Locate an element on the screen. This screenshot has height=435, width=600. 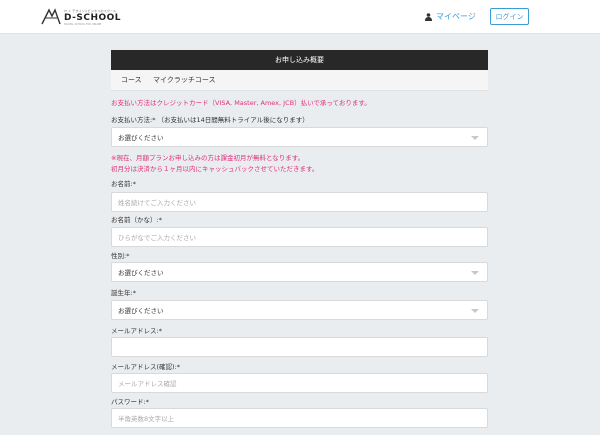
name-label: お名前:* is located at coordinates (123, 184).